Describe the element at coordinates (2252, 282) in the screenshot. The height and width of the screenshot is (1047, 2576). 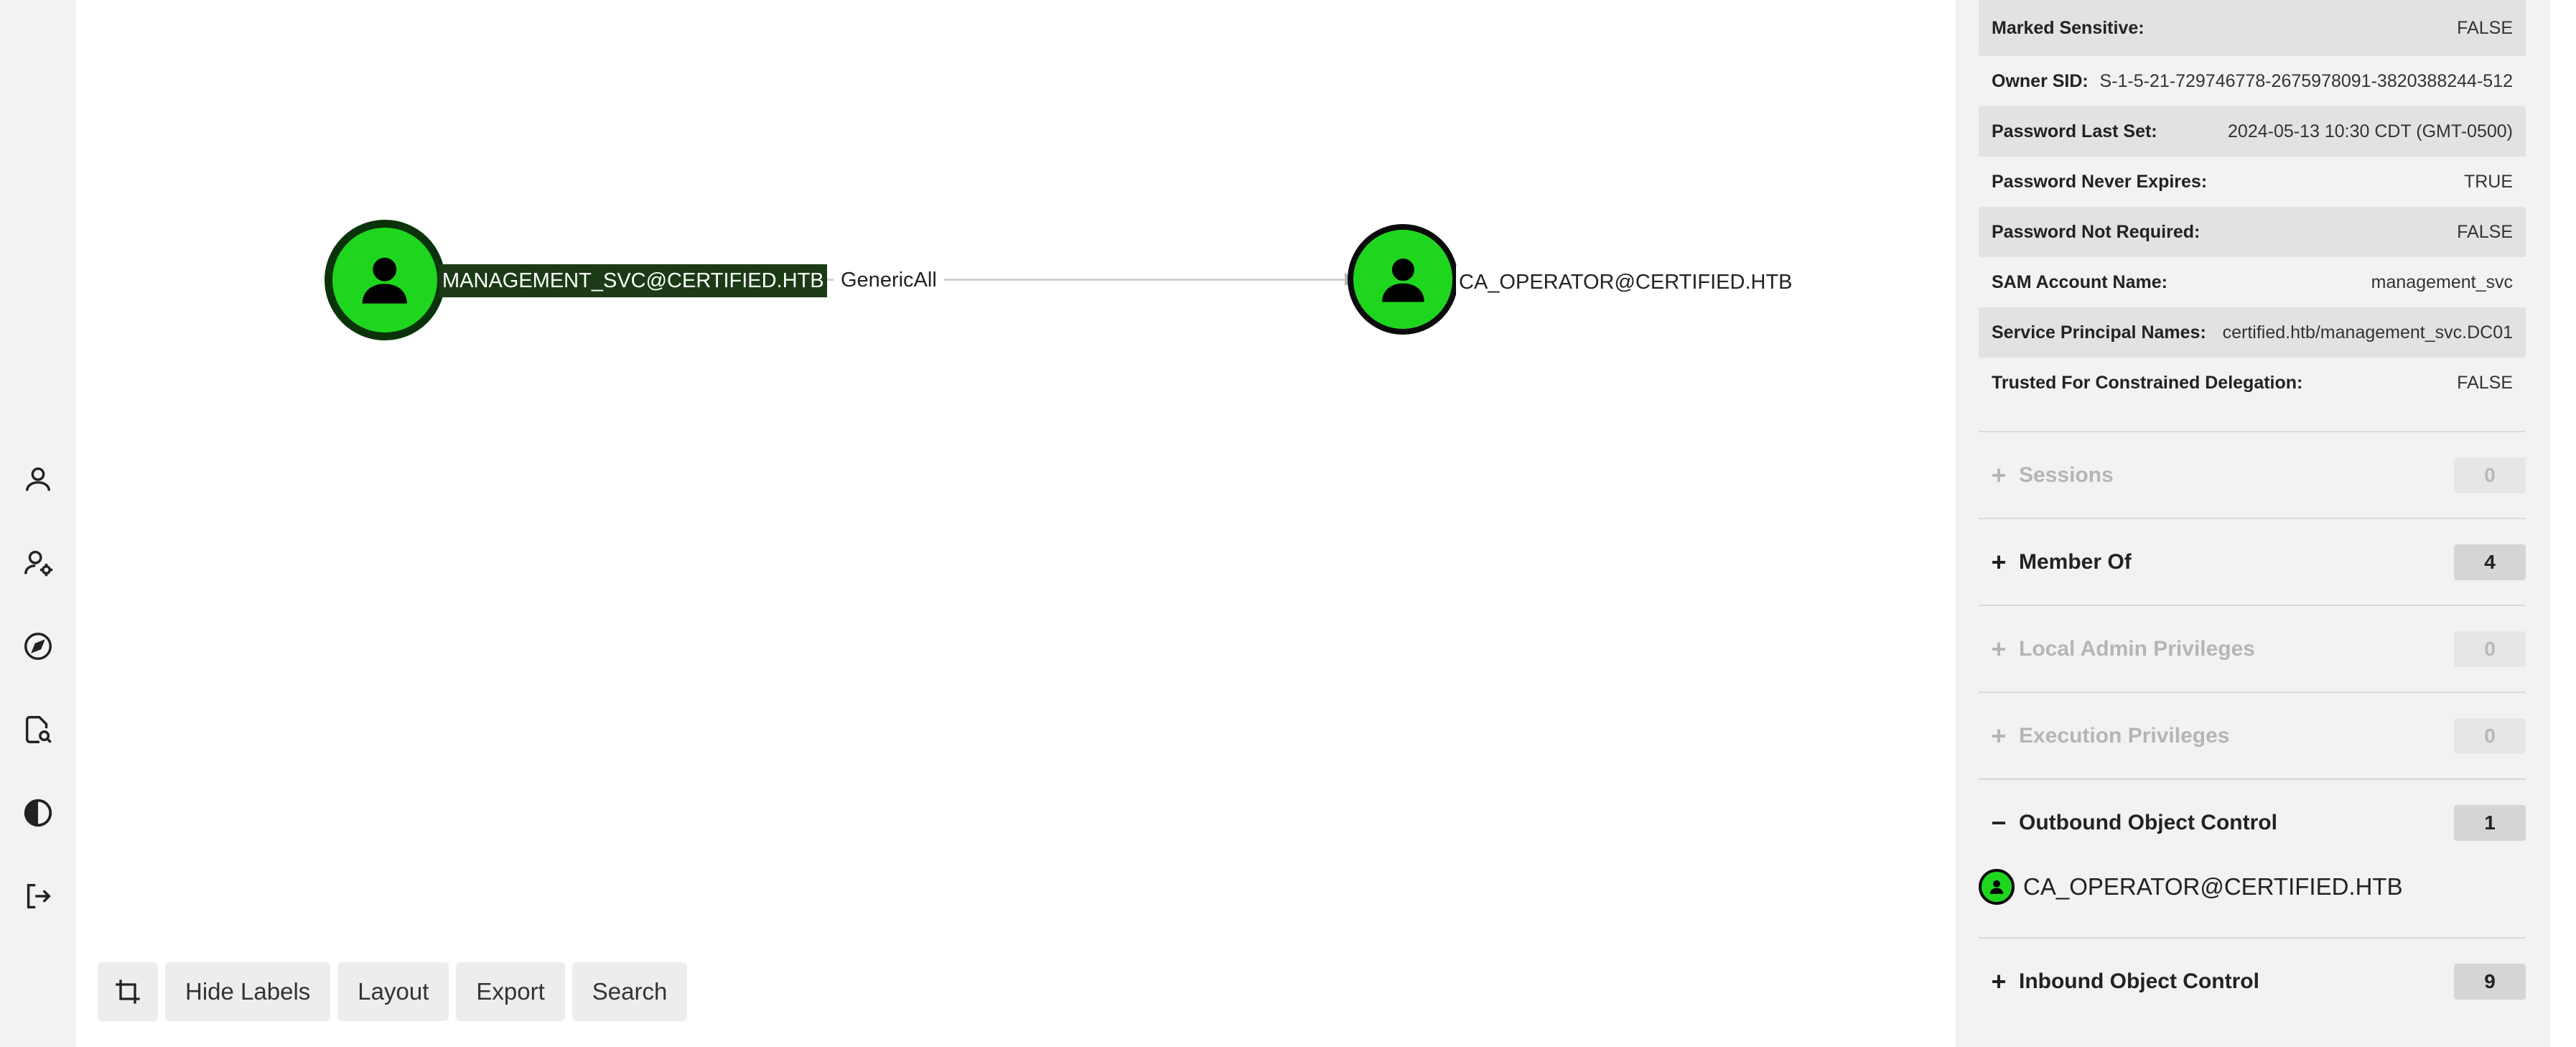
I see `property-row: SAM Account Name: management_svc` at that location.